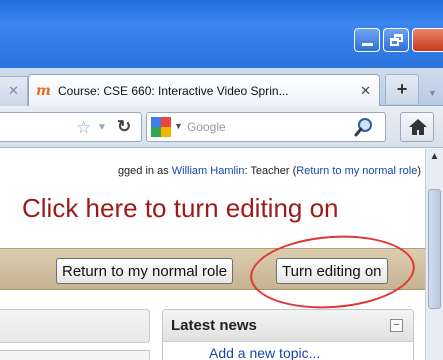 The width and height of the screenshot is (443, 360). I want to click on scroll-up-arrow-icon: ▲, so click(434, 160).